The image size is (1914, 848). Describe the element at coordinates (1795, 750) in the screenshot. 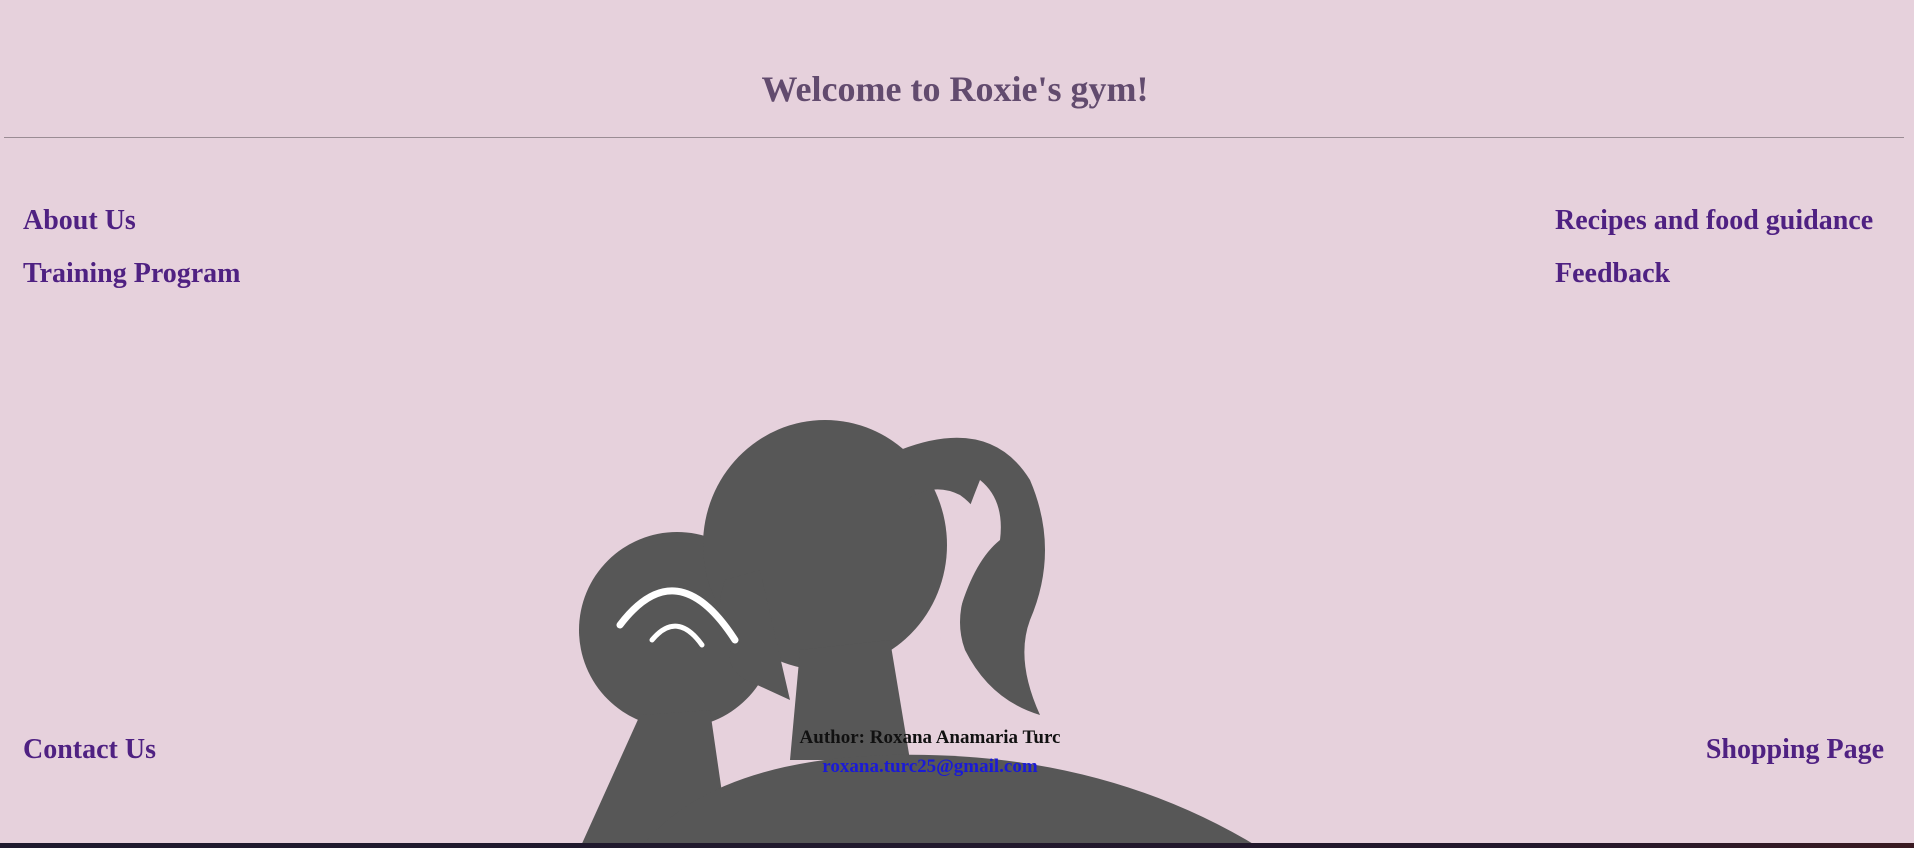

I see `nav-link-shopping-page: Shopping Page` at that location.